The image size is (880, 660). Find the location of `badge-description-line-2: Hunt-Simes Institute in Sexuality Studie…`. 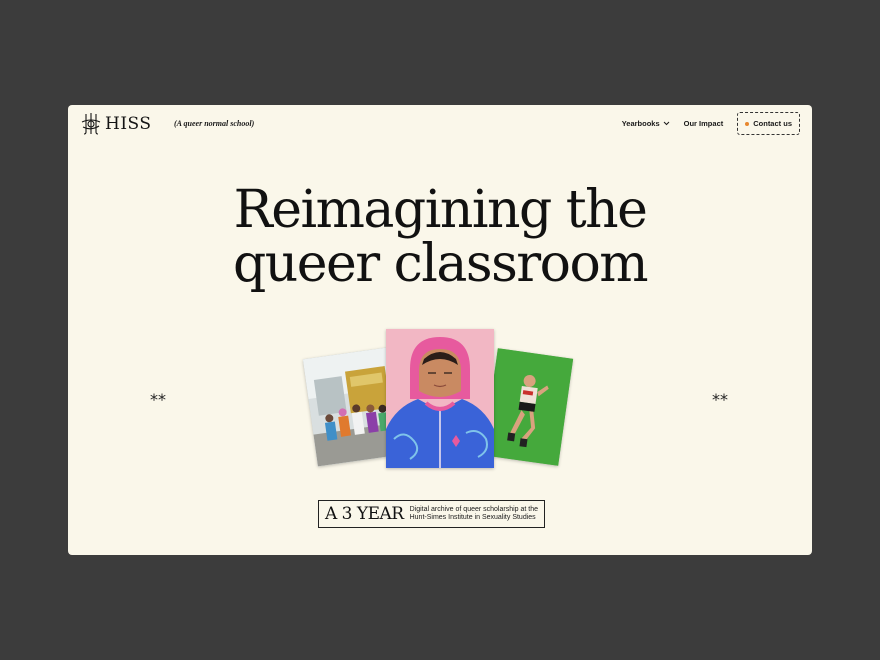

badge-description-line-2: Hunt-Simes Institute in Sexuality Studie… is located at coordinates (472, 517).